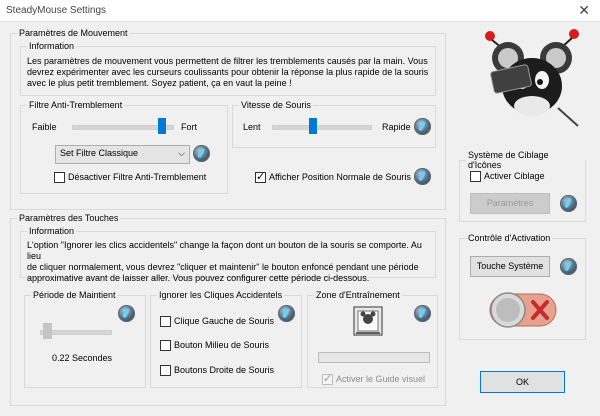  What do you see at coordinates (322, 127) in the screenshot?
I see `speed-slider-track` at bounding box center [322, 127].